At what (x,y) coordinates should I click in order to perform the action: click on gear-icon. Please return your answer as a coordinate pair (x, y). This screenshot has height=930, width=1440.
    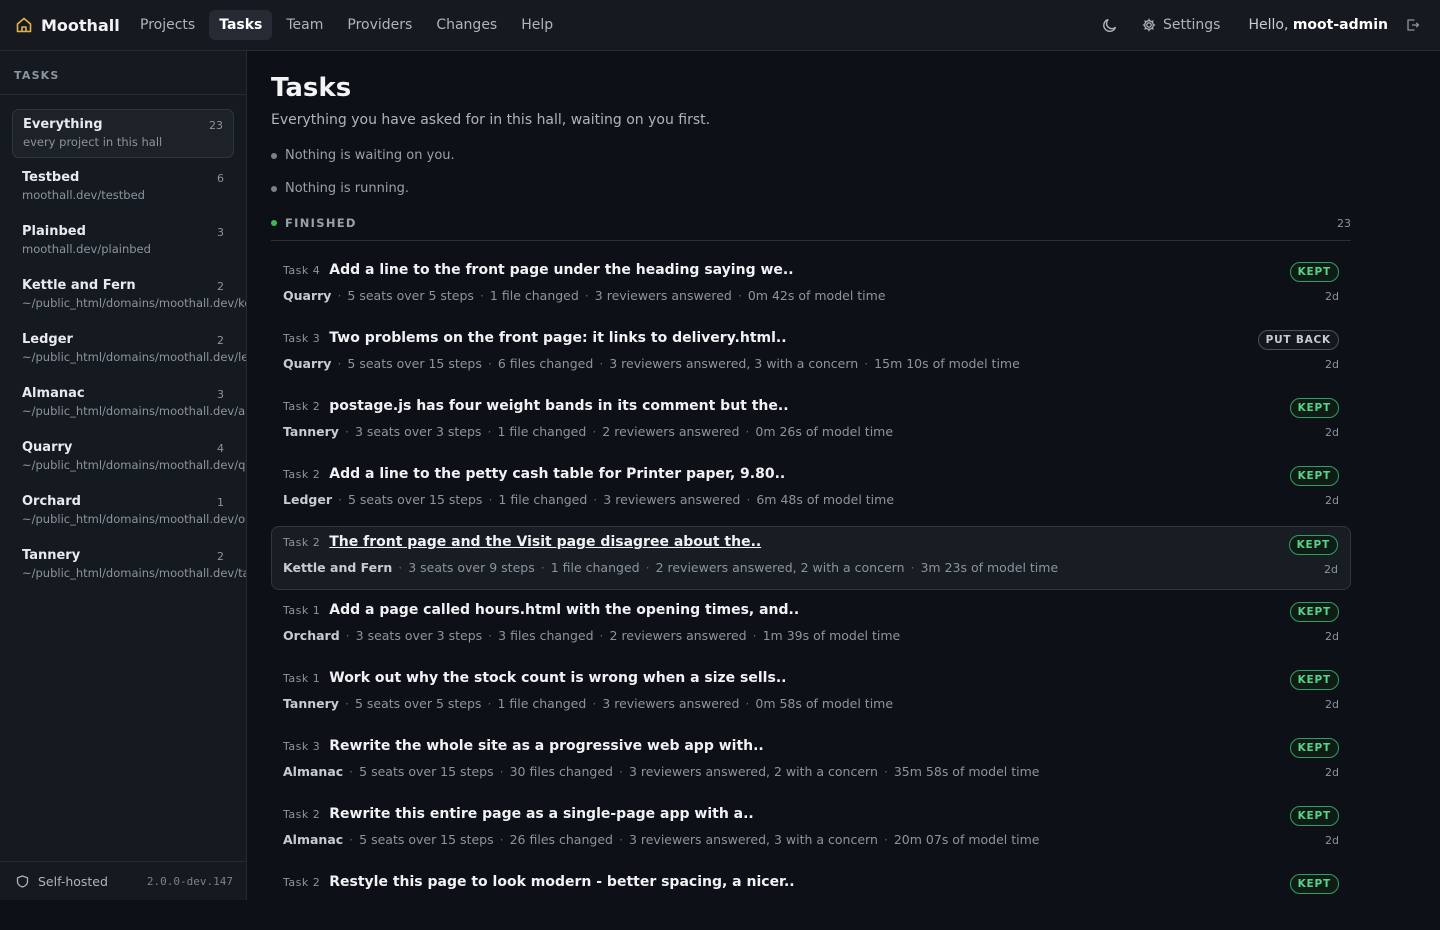
    Looking at the image, I should click on (1149, 25).